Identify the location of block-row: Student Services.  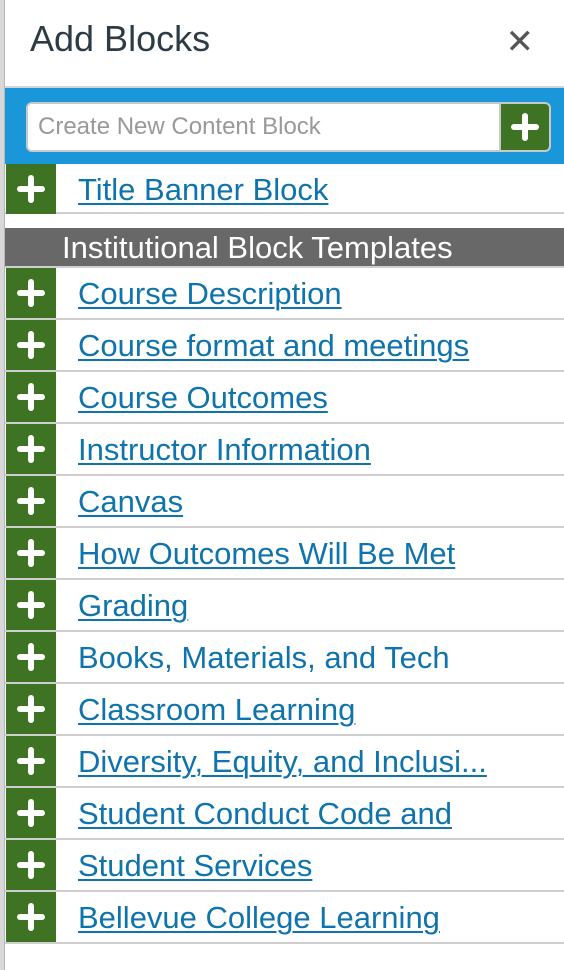
(284, 866).